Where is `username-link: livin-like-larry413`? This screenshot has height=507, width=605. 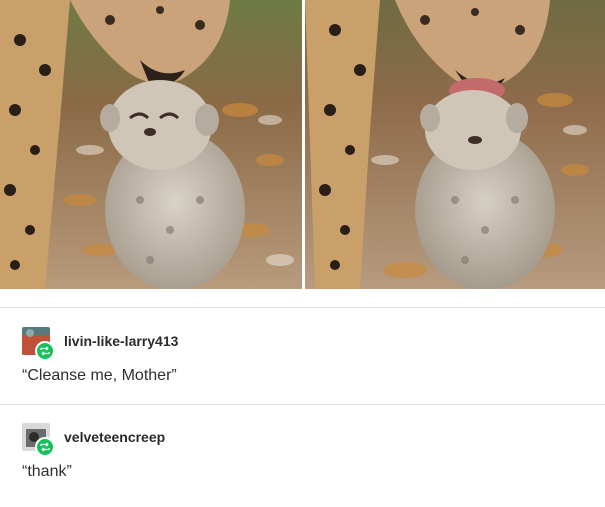 username-link: livin-like-larry413 is located at coordinates (121, 341).